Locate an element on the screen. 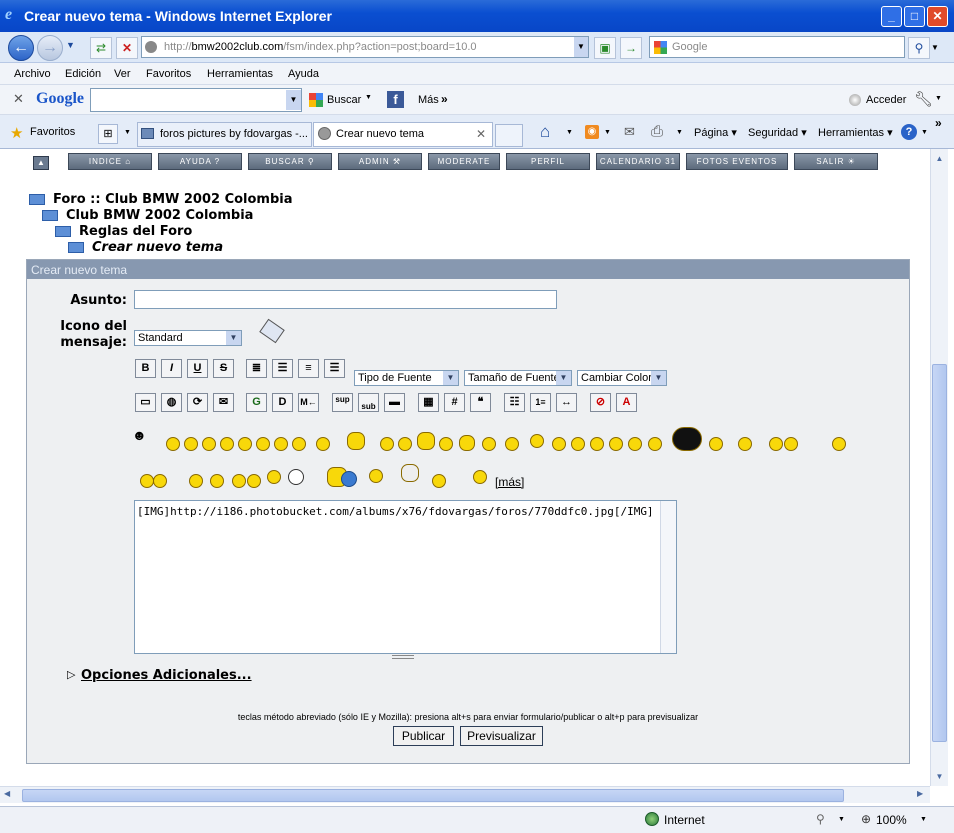  expand-triangle-icon: ▷ is located at coordinates (71, 674).